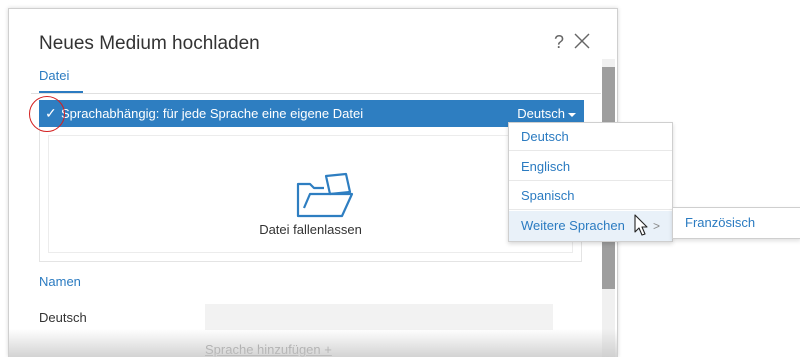 The image size is (800, 357). I want to click on name-input-deutsch, so click(379, 317).